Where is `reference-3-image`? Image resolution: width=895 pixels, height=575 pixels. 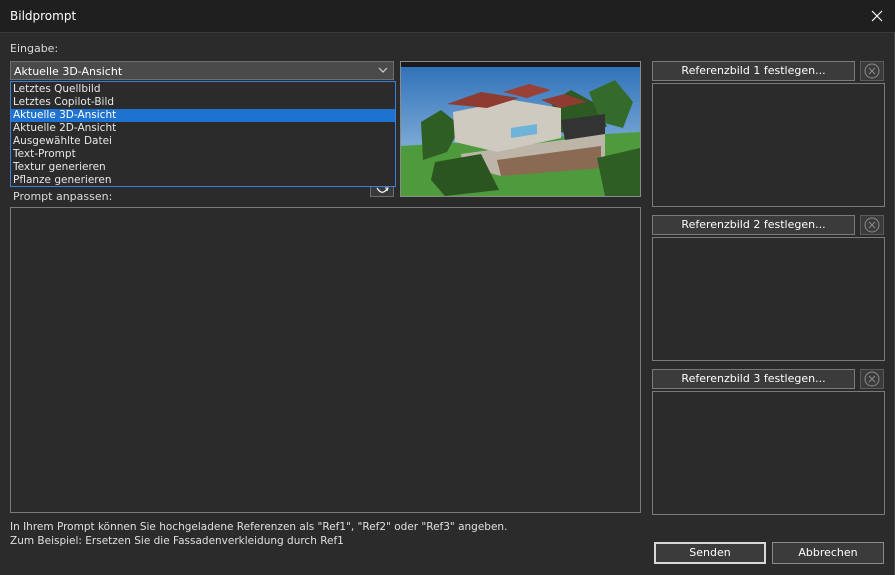
reference-3-image is located at coordinates (768, 453).